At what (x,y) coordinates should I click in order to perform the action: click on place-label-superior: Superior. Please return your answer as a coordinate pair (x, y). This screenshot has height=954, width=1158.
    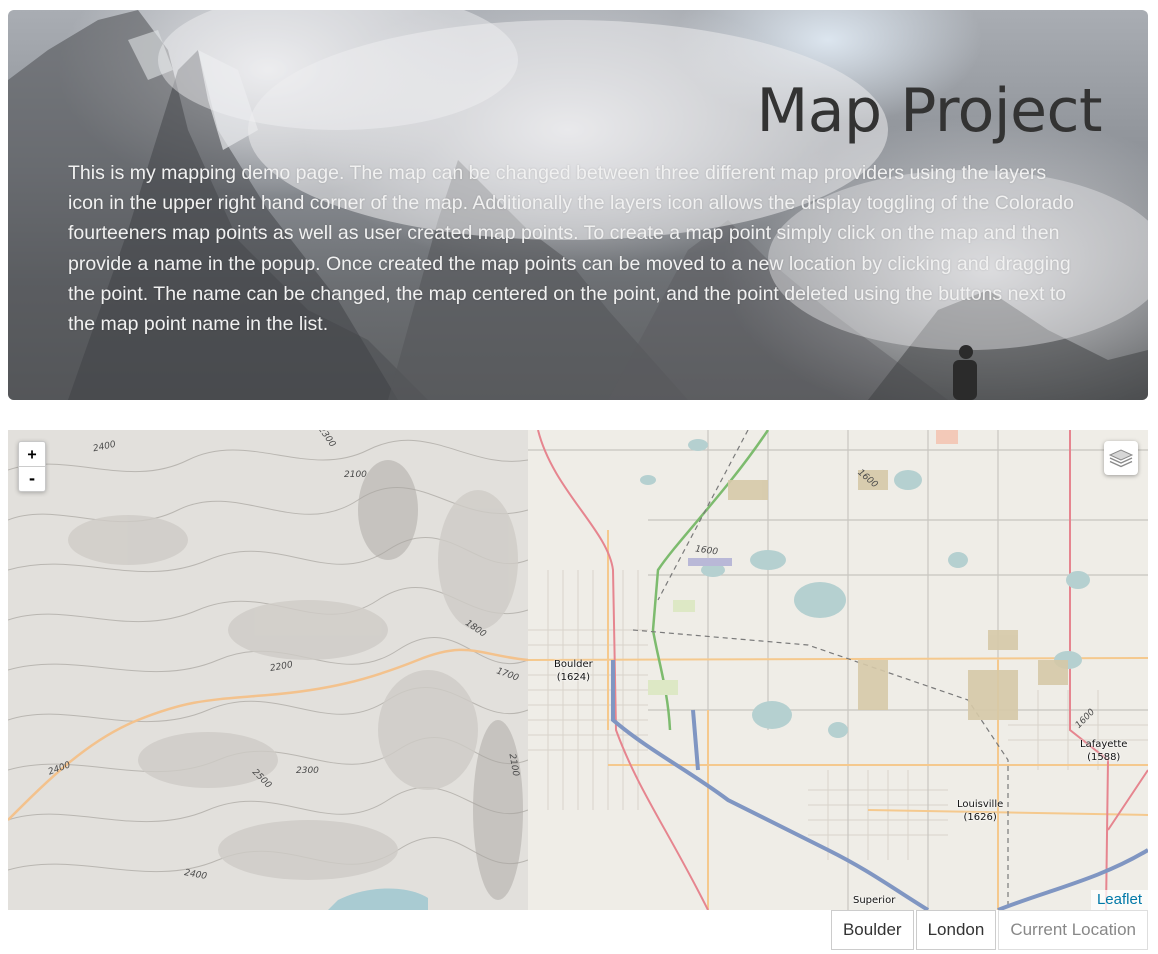
    Looking at the image, I should click on (874, 900).